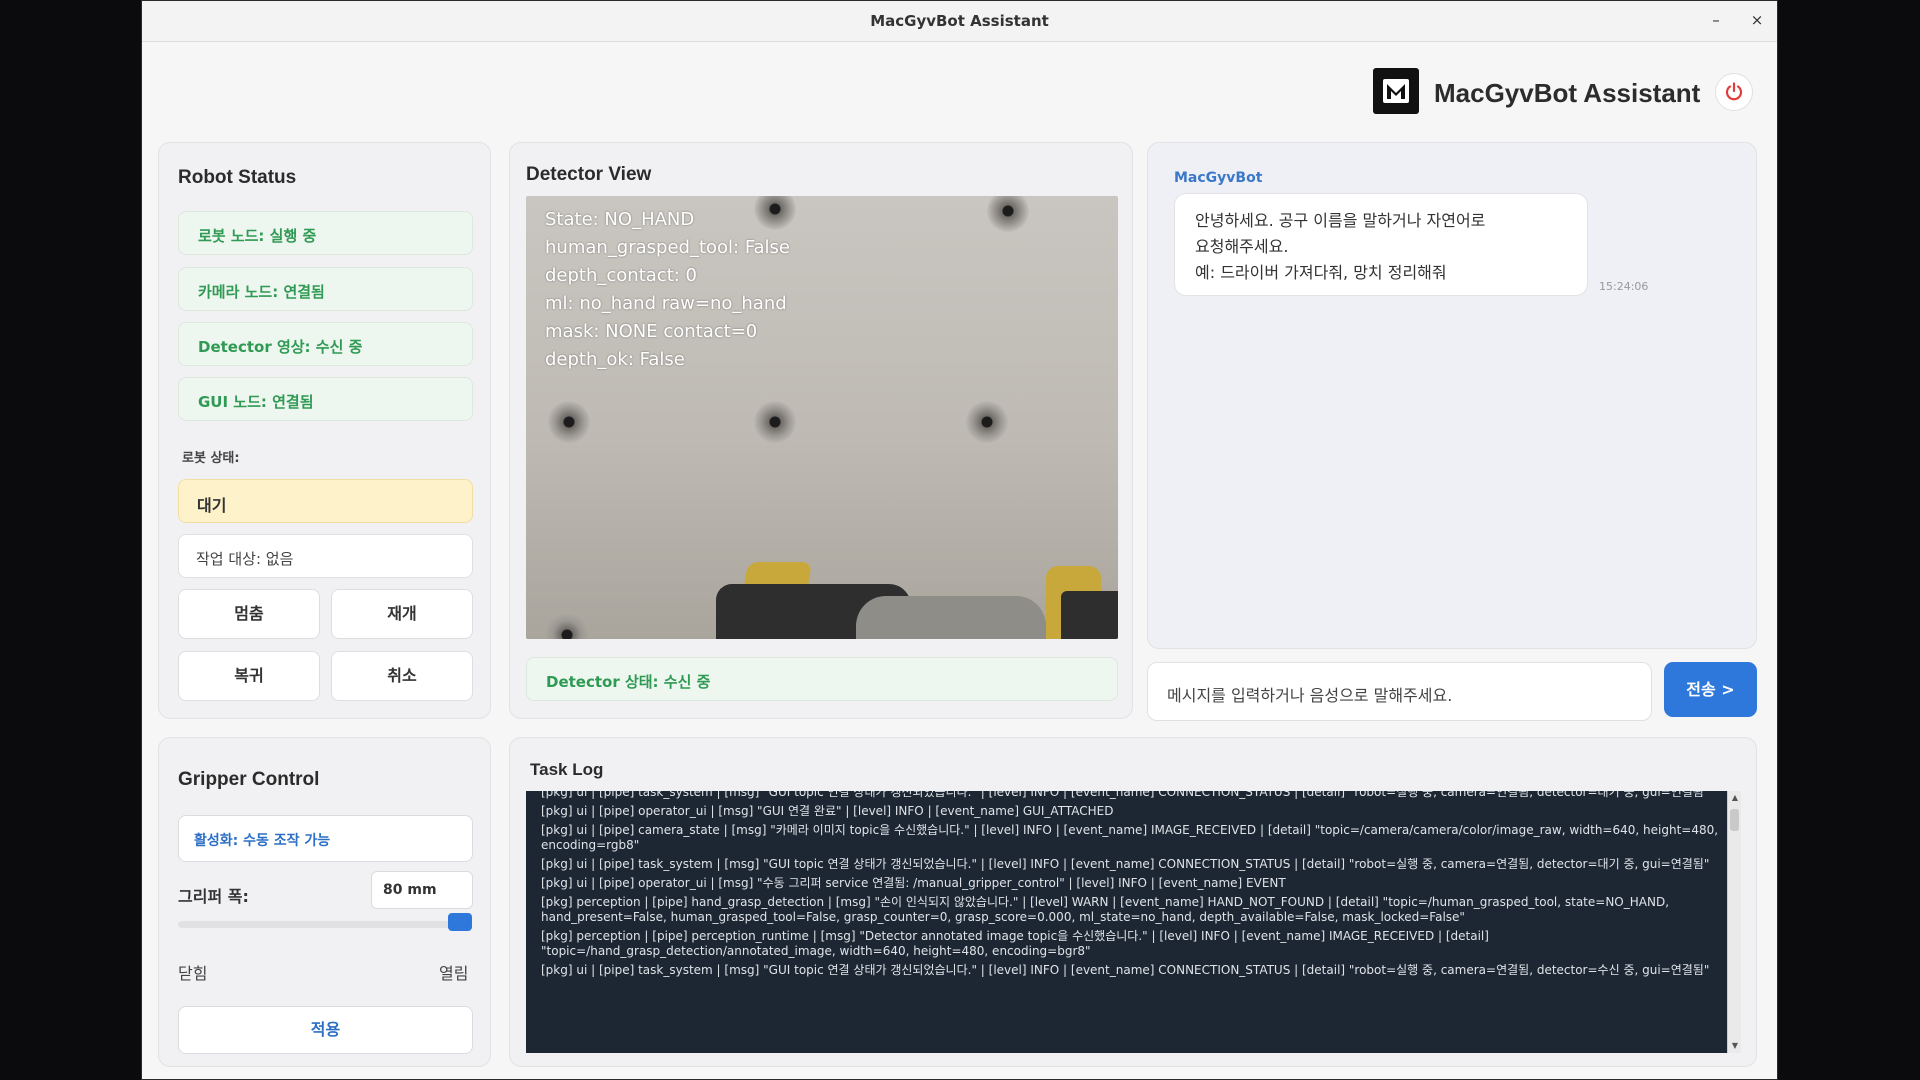 The image size is (1920, 1080). Describe the element at coordinates (325, 556) in the screenshot. I see `task-target: 작업 대상: 없음` at that location.